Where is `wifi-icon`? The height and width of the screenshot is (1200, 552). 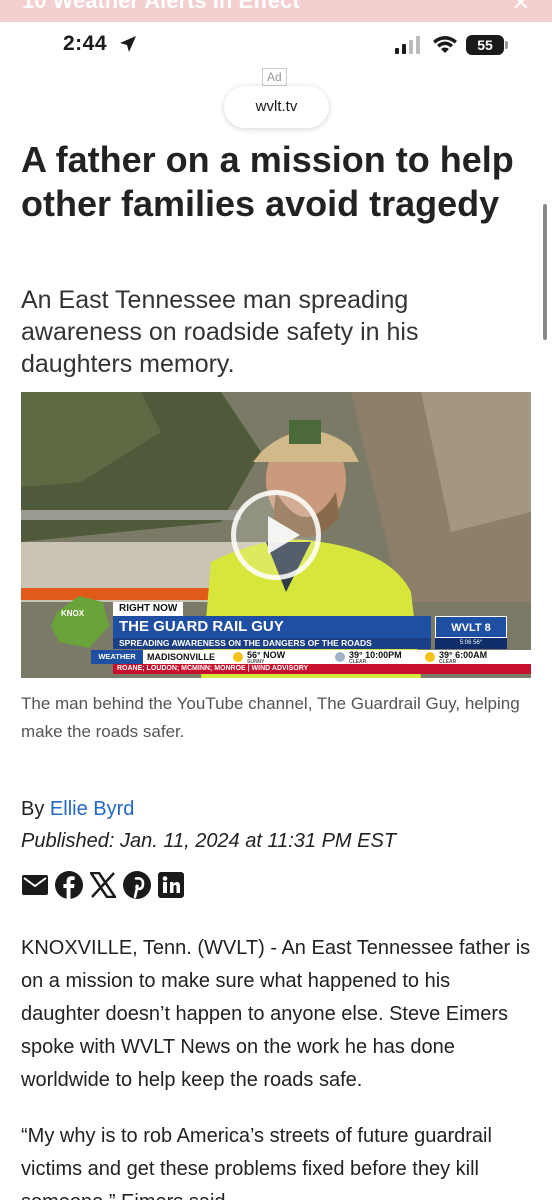
wifi-icon is located at coordinates (445, 44).